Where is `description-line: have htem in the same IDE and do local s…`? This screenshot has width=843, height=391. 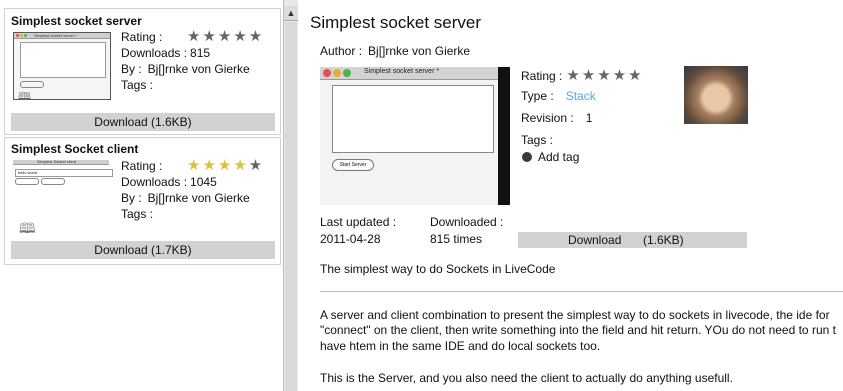 description-line: have htem in the same IDE and do local s… is located at coordinates (460, 346).